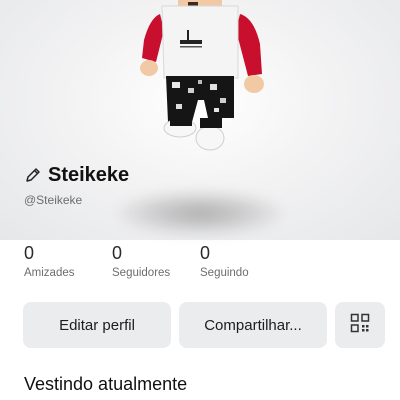 The height and width of the screenshot is (400, 400). Describe the element at coordinates (89, 174) in the screenshot. I see `display-name: Steikeke` at that location.